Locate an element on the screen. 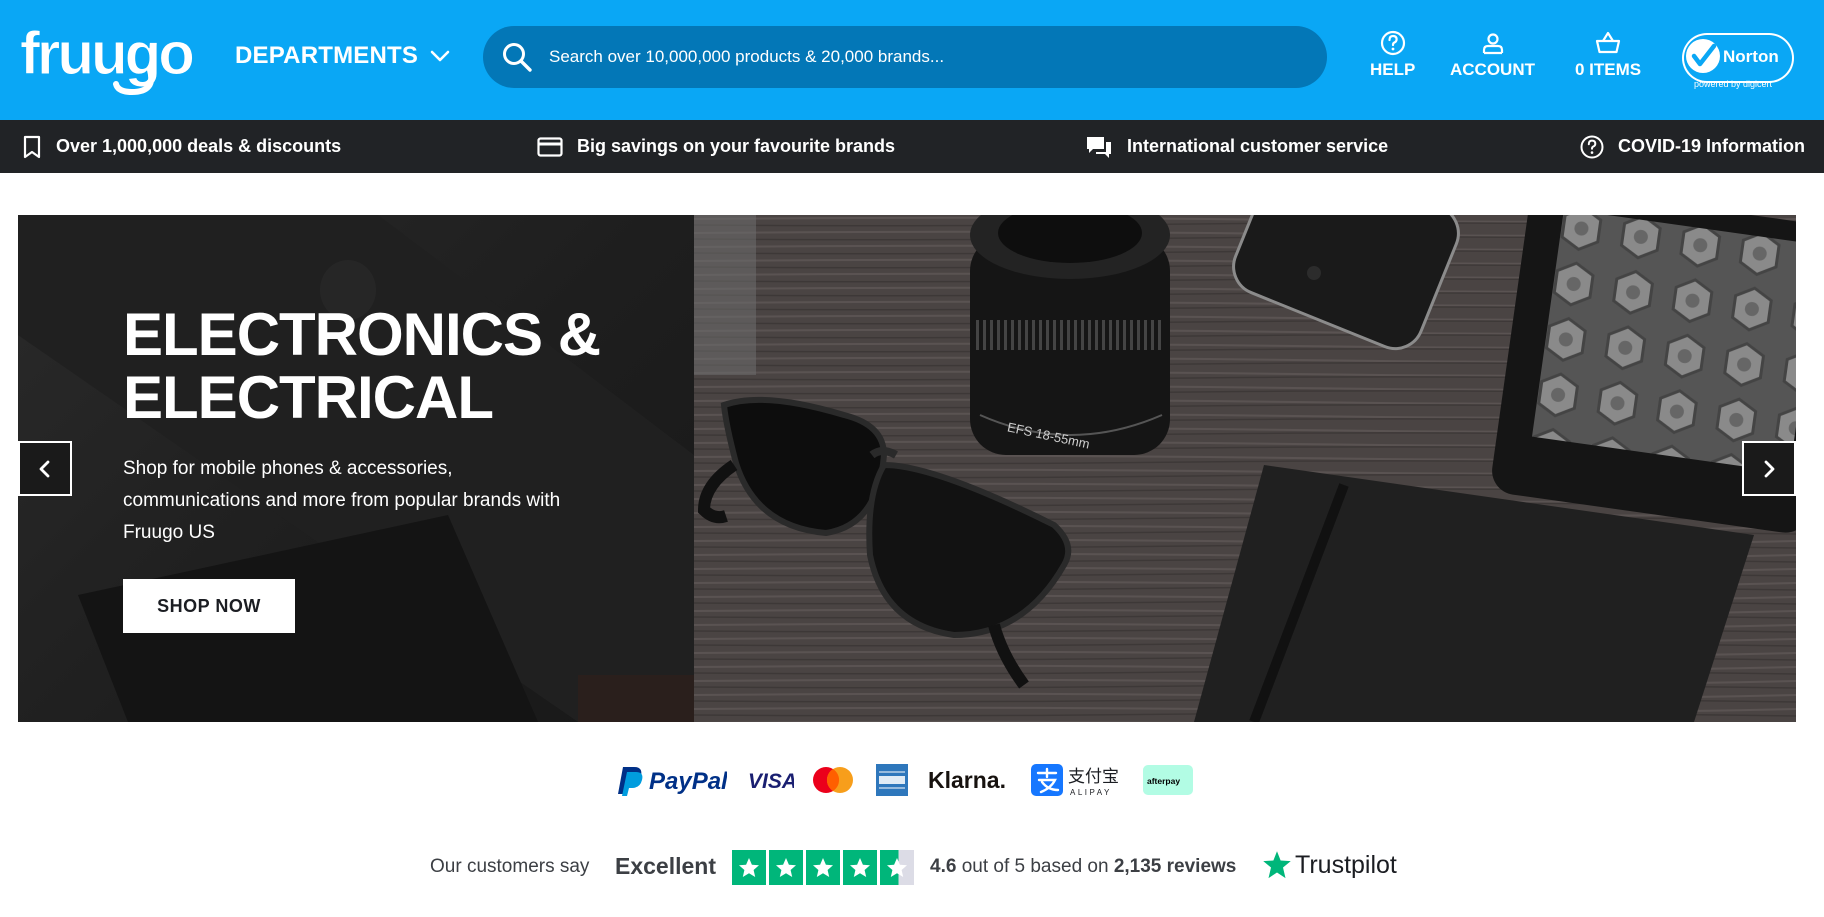 This screenshot has width=1824, height=917. hero-title: ELECTRONICS & ELECTRICAL is located at coordinates (383, 366).